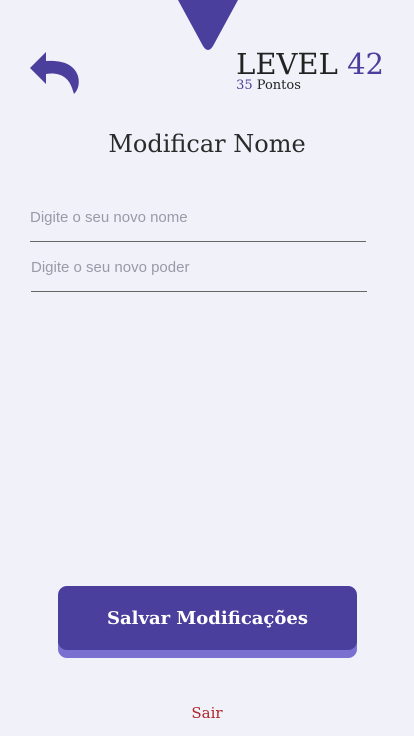 This screenshot has width=414, height=736. Describe the element at coordinates (244, 85) in the screenshot. I see `points-value: 35` at that location.